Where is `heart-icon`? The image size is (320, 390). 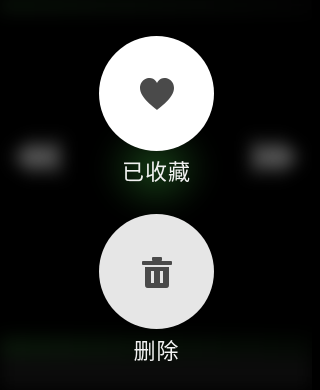
heart-icon is located at coordinates (156, 93).